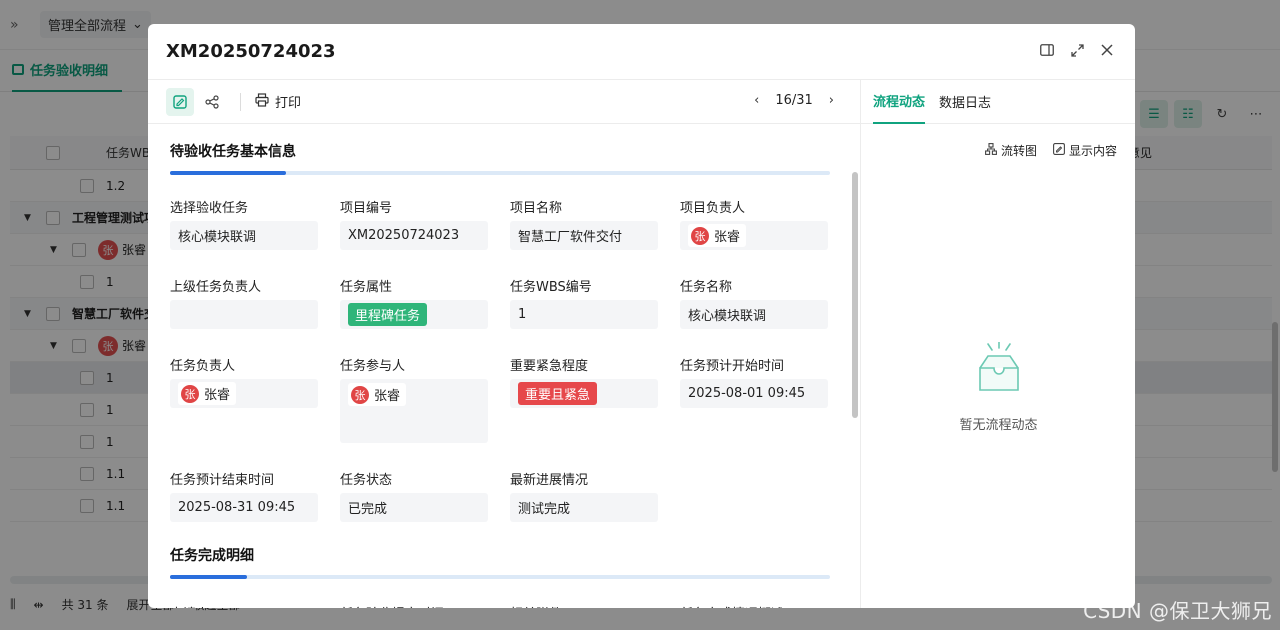 This screenshot has height=630, width=1280. I want to click on field-label: 相关附件, so click(584, 605).